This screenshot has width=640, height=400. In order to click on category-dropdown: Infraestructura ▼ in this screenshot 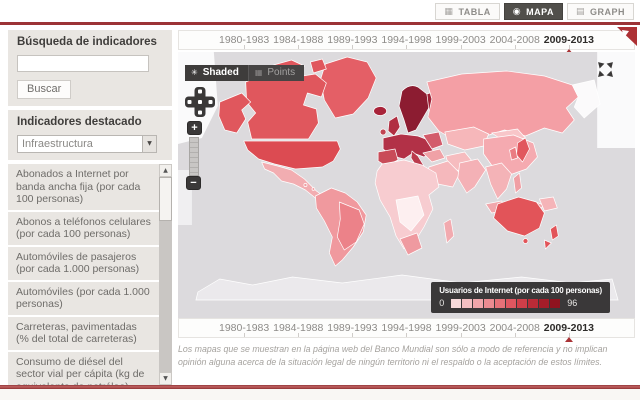, I will do `click(87, 144)`.